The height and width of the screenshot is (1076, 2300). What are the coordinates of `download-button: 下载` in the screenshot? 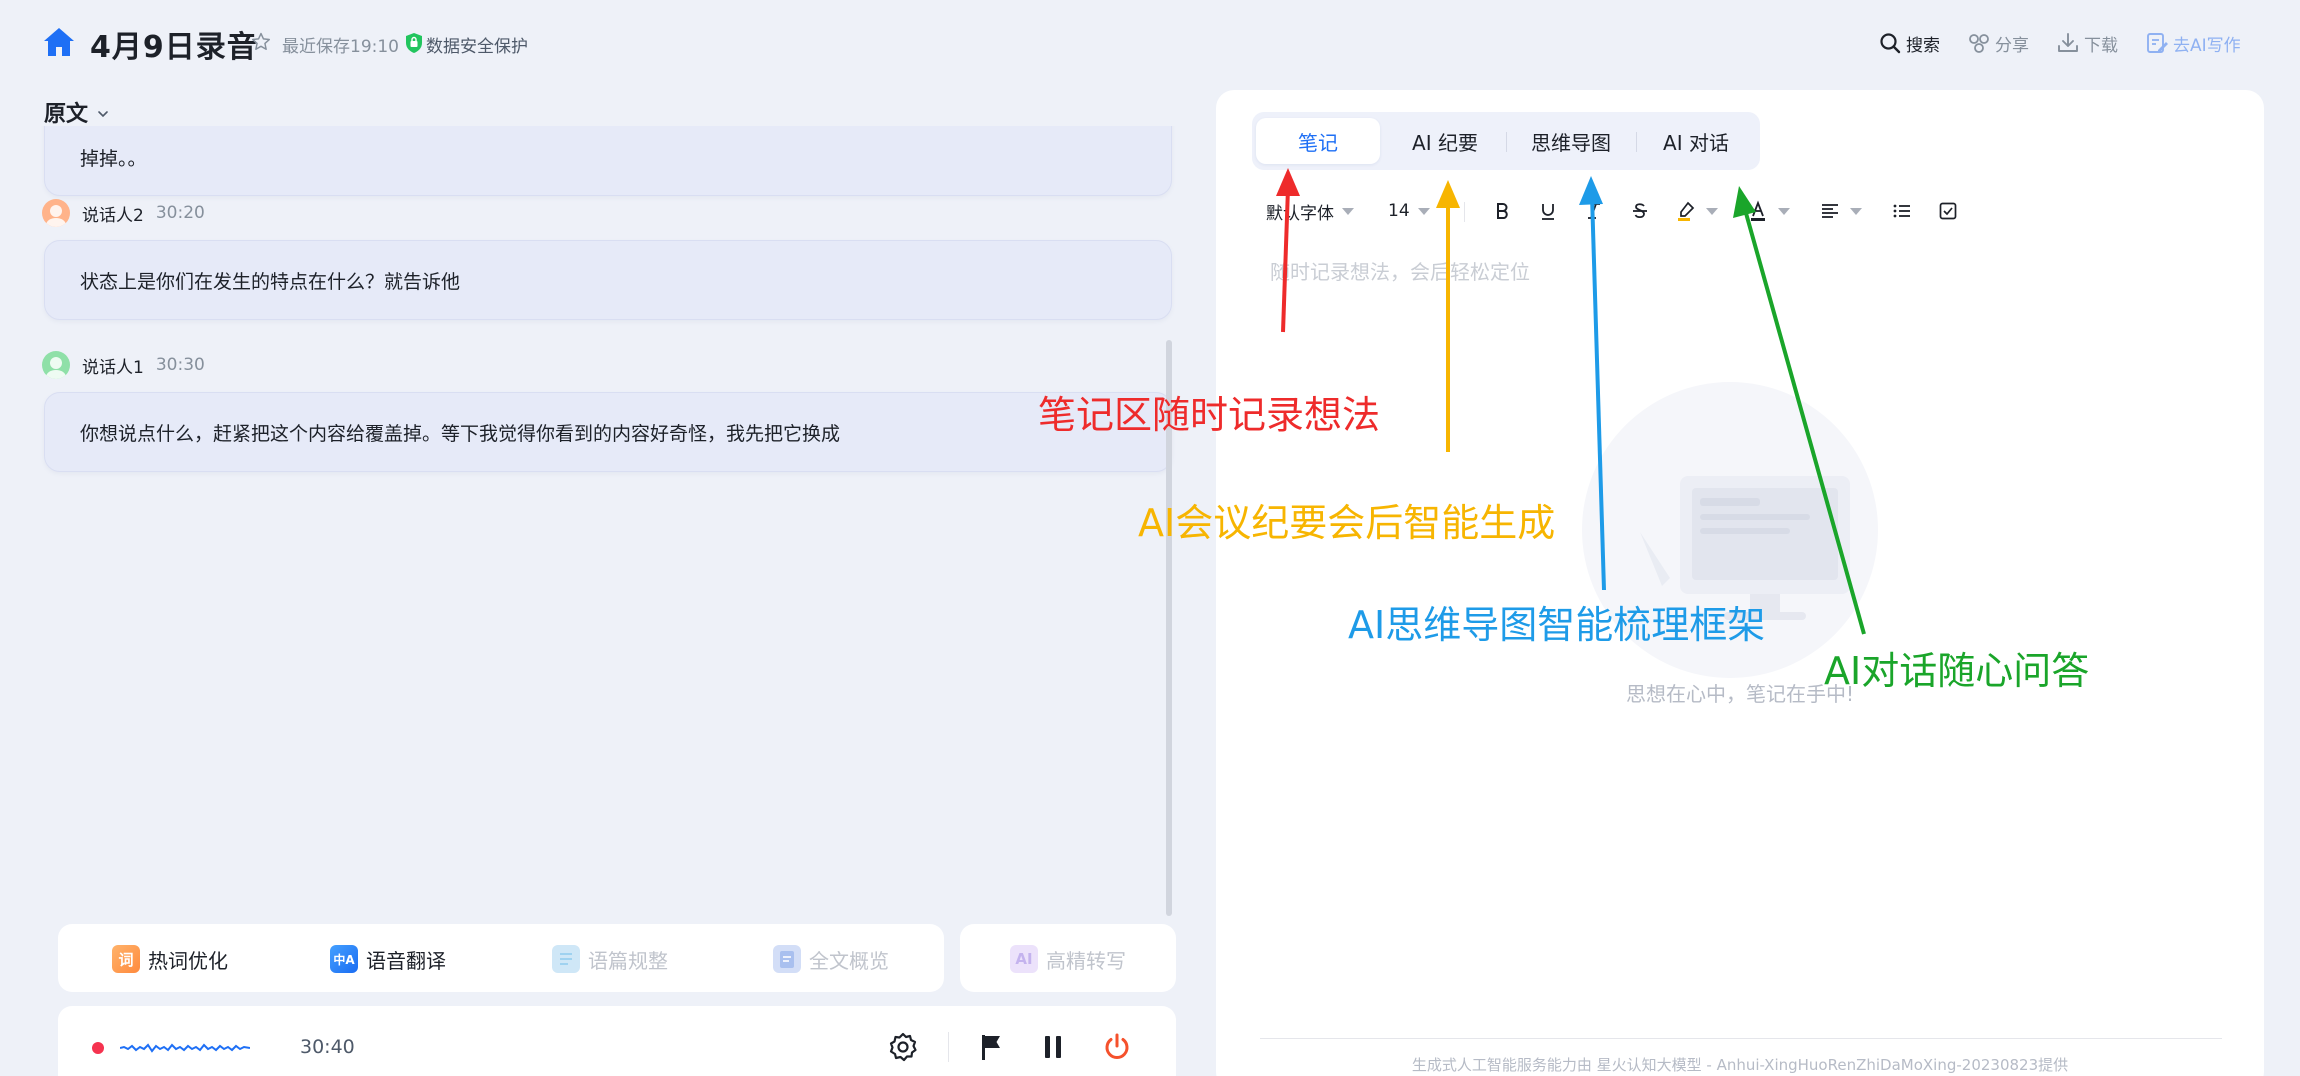 It's located at (2087, 43).